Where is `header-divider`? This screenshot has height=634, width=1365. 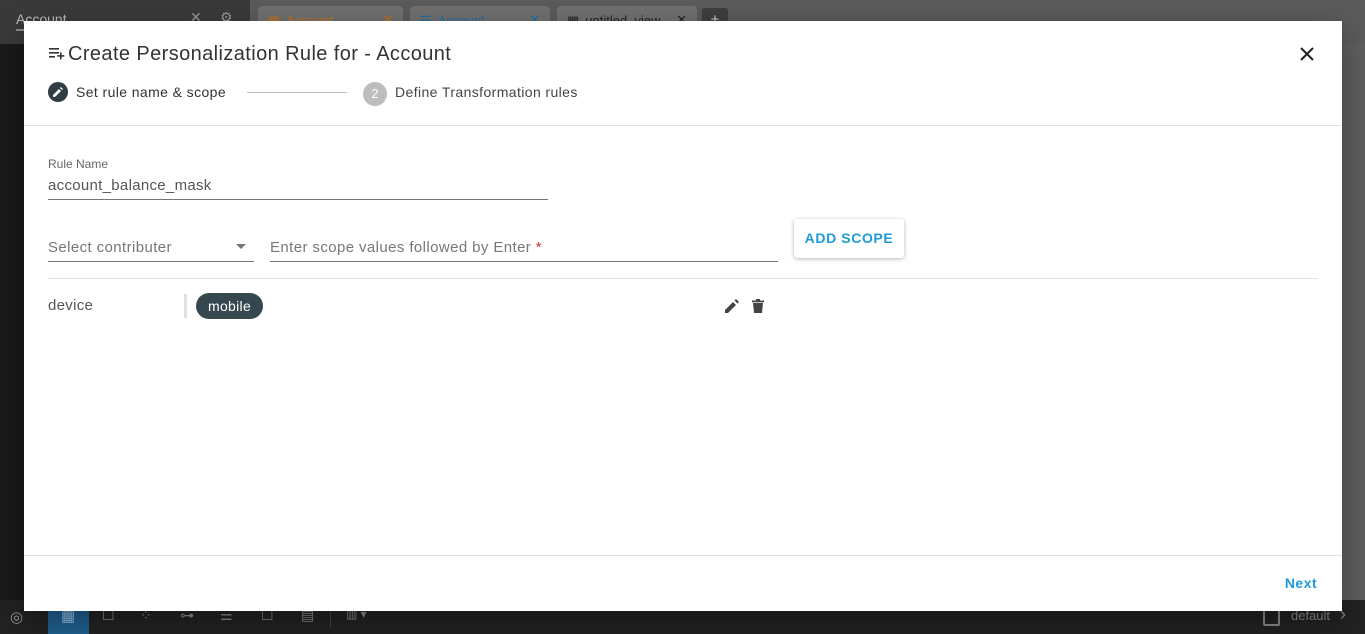 header-divider is located at coordinates (683, 125).